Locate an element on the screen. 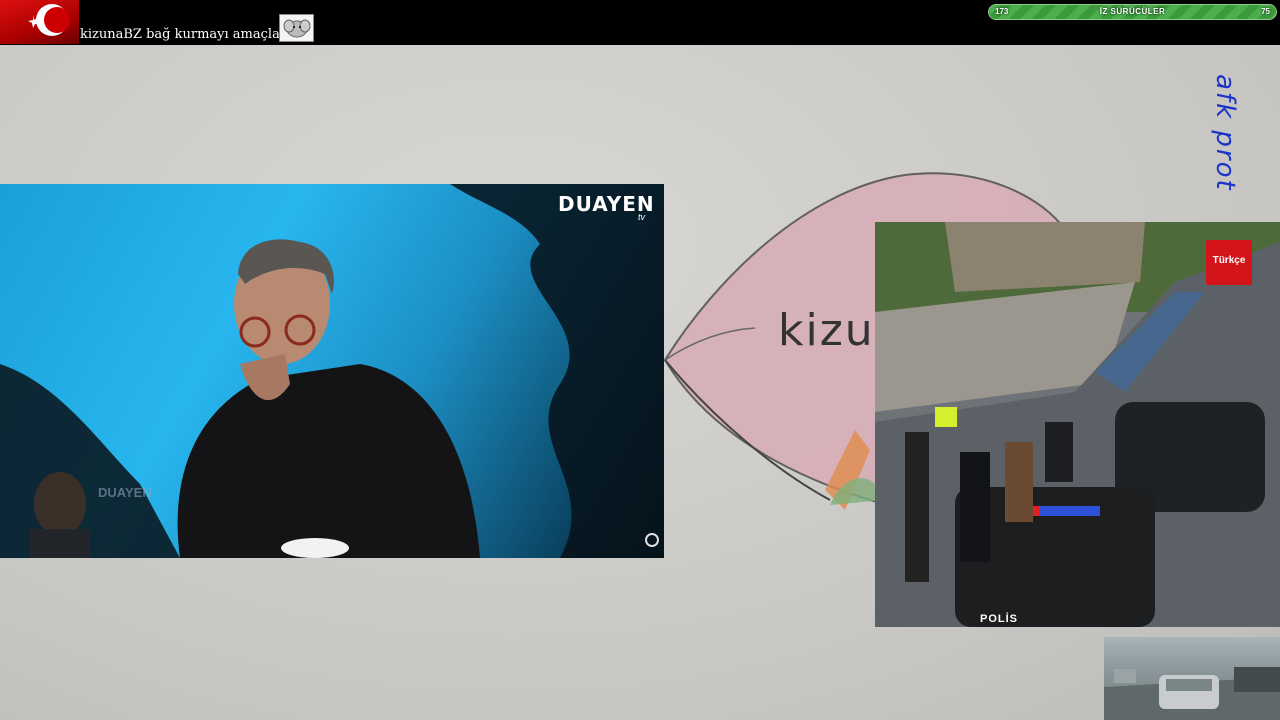 The height and width of the screenshot is (720, 1280). road-scene is located at coordinates (1192, 693).